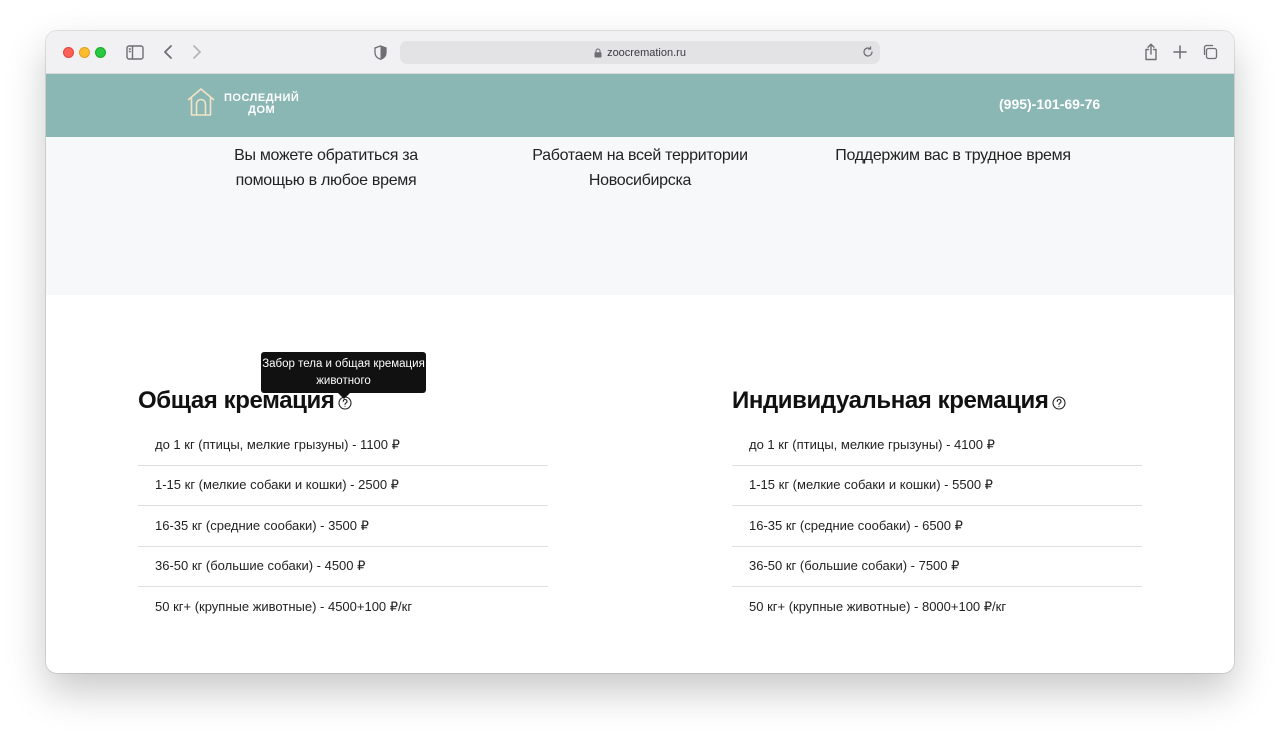  What do you see at coordinates (937, 445) in the screenshot?
I see `price-row: до 1 кг (птицы, мелкие грызуны) - 4100 ₽` at bounding box center [937, 445].